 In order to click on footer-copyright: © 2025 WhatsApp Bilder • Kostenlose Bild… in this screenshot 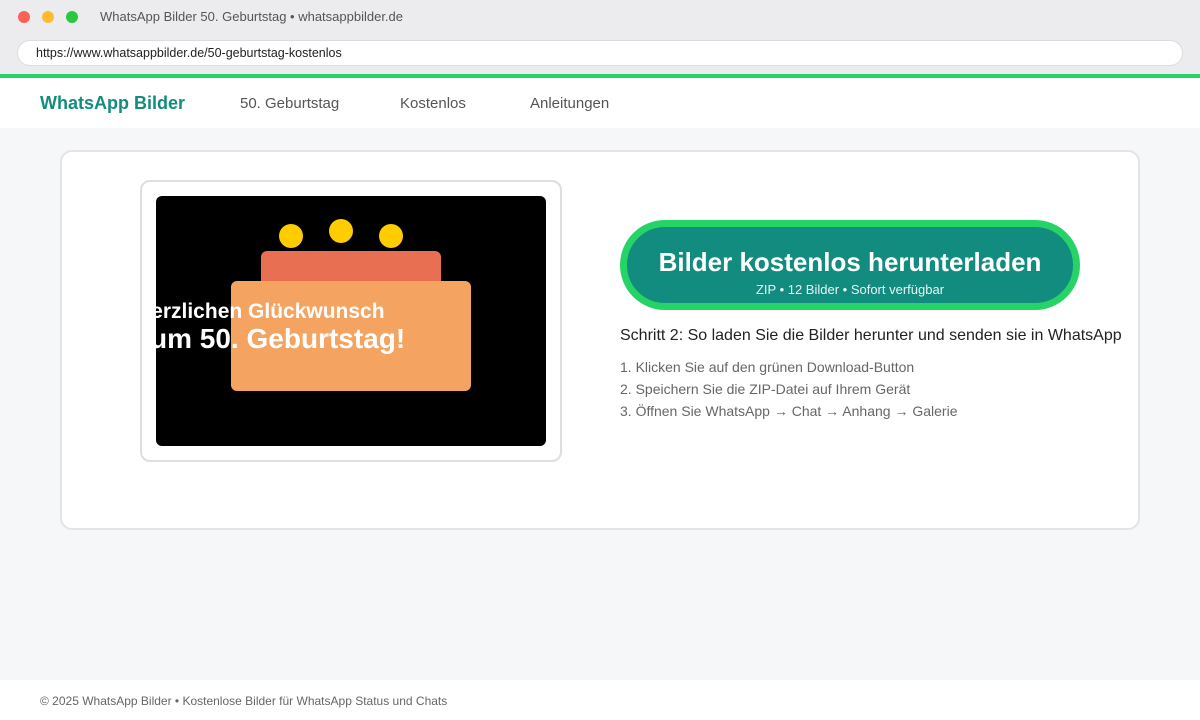, I will do `click(244, 701)`.